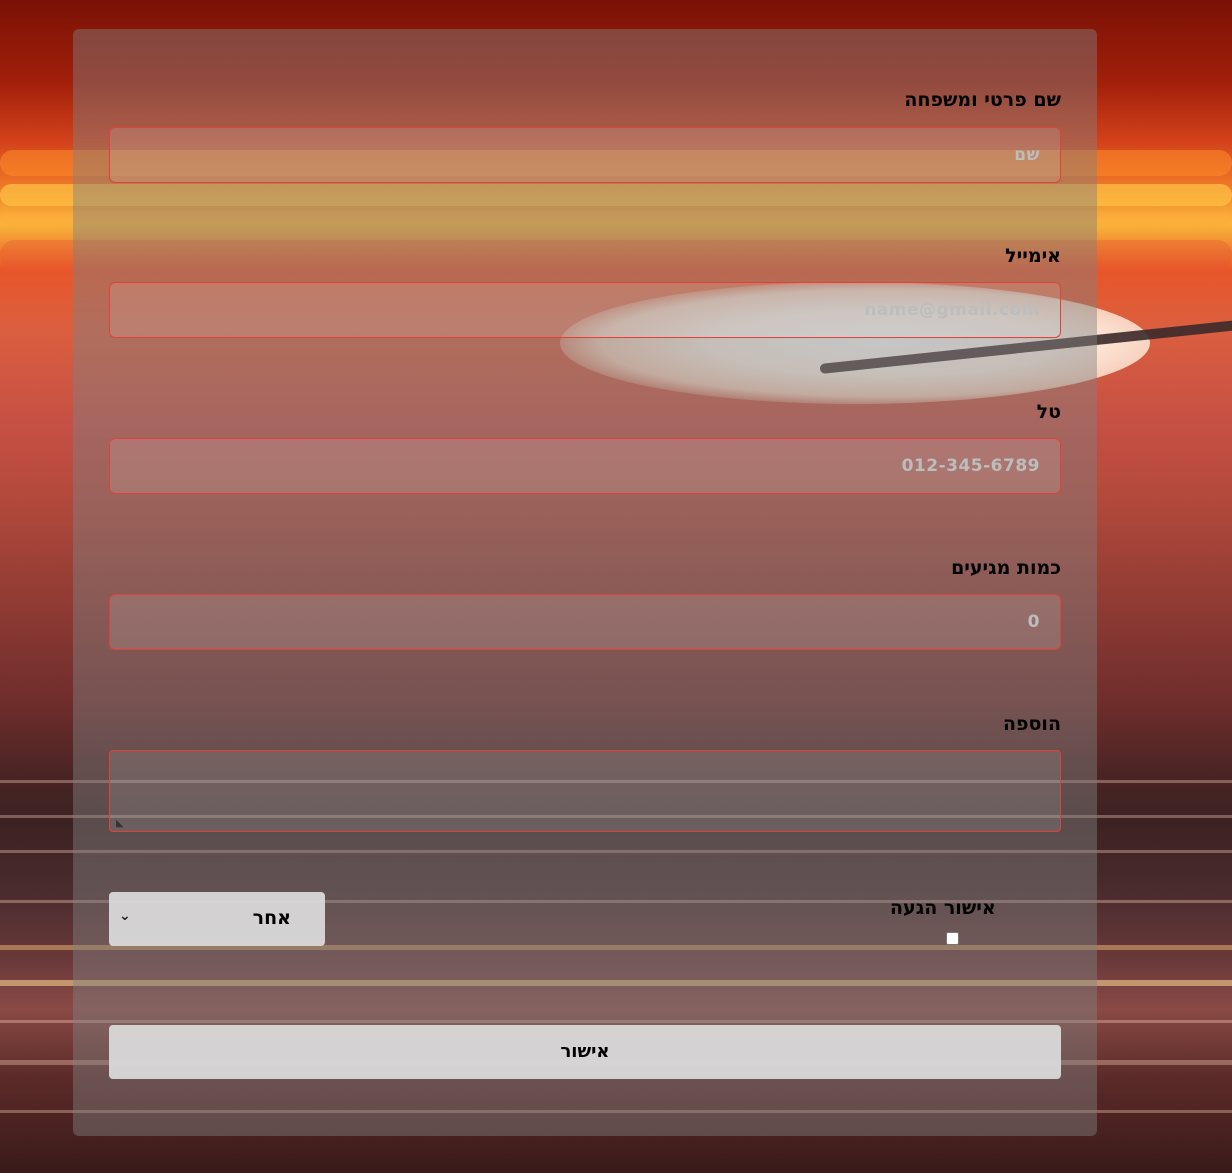  I want to click on submit-button: אישור, so click(585, 1052).